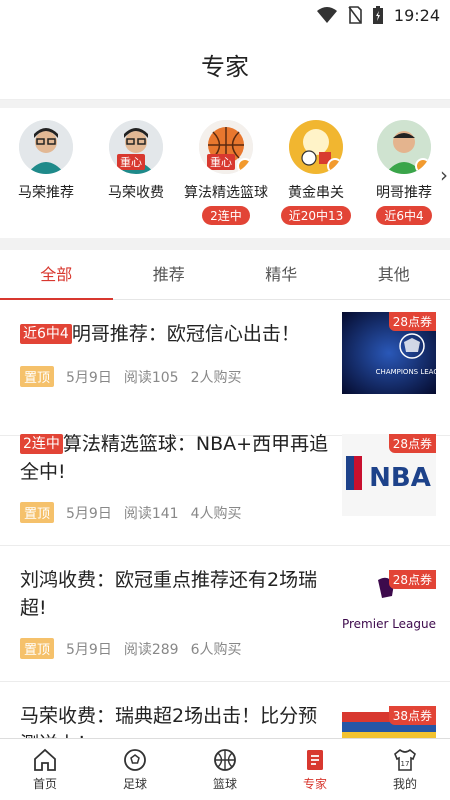  I want to click on thumb-text: Premier League, so click(389, 624).